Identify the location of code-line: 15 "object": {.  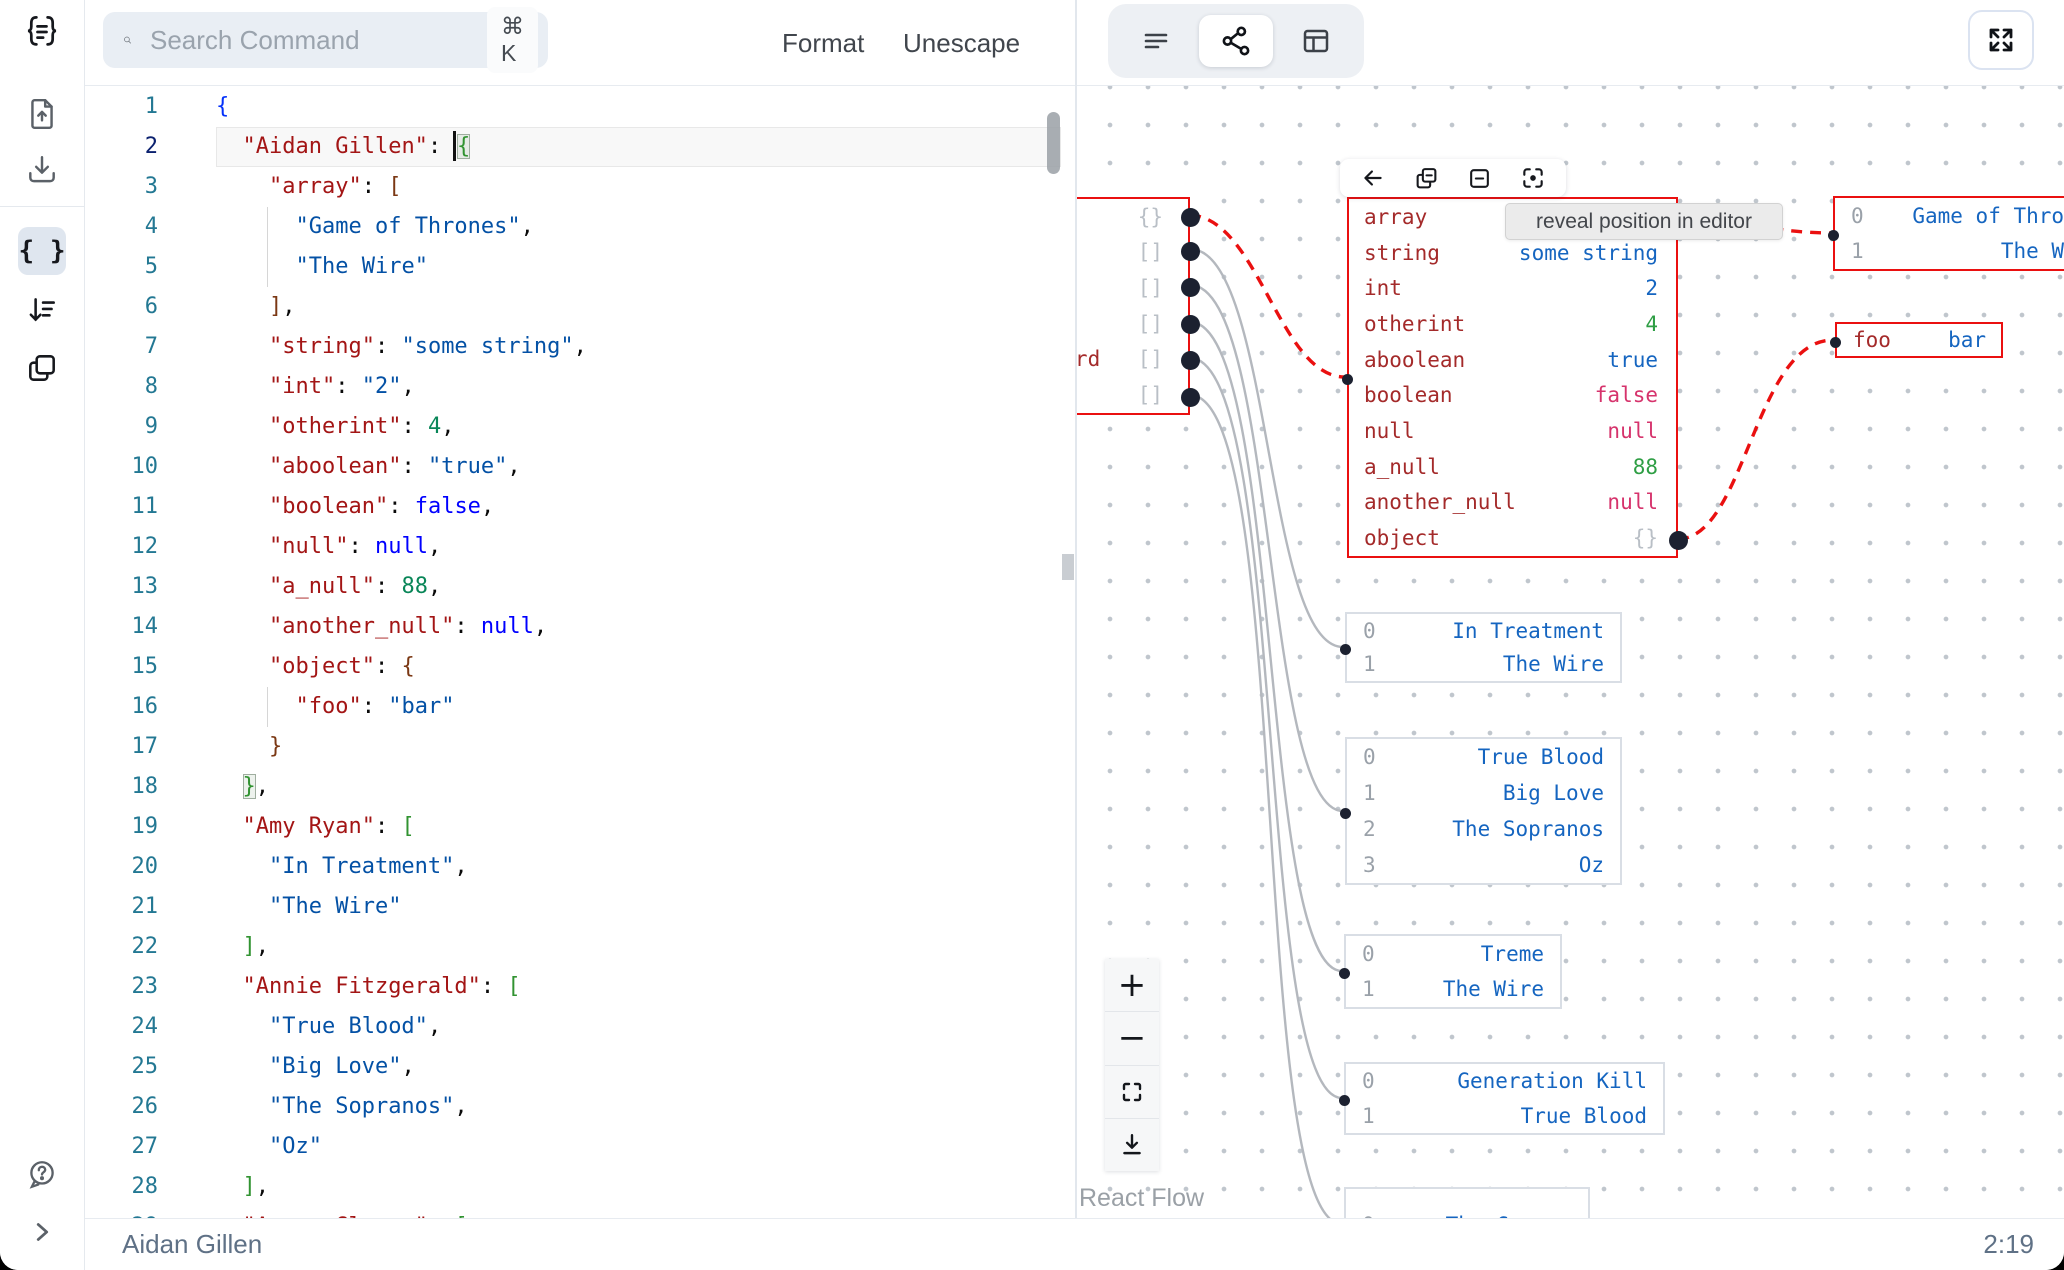
(573, 667).